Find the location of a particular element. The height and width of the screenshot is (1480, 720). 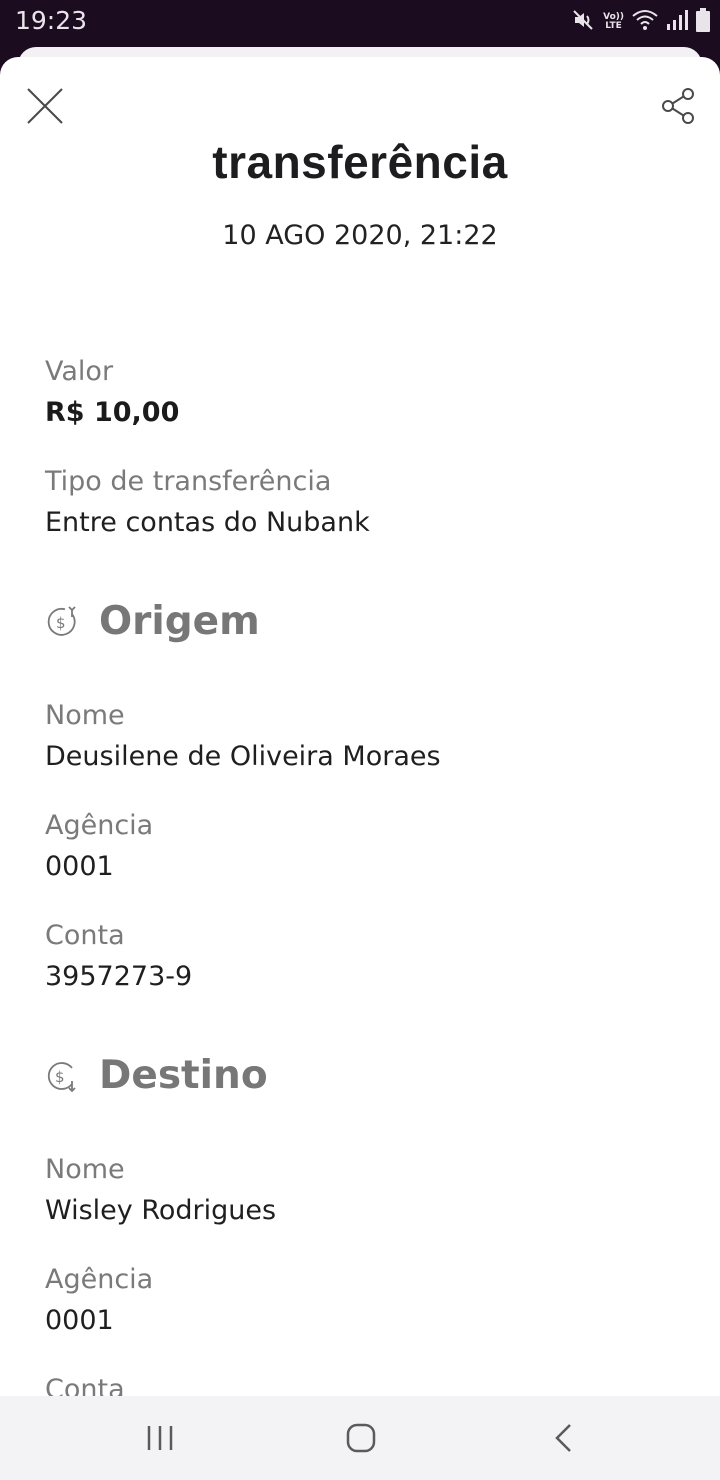

destination-section-header: $ Destino is located at coordinates (156, 1075).